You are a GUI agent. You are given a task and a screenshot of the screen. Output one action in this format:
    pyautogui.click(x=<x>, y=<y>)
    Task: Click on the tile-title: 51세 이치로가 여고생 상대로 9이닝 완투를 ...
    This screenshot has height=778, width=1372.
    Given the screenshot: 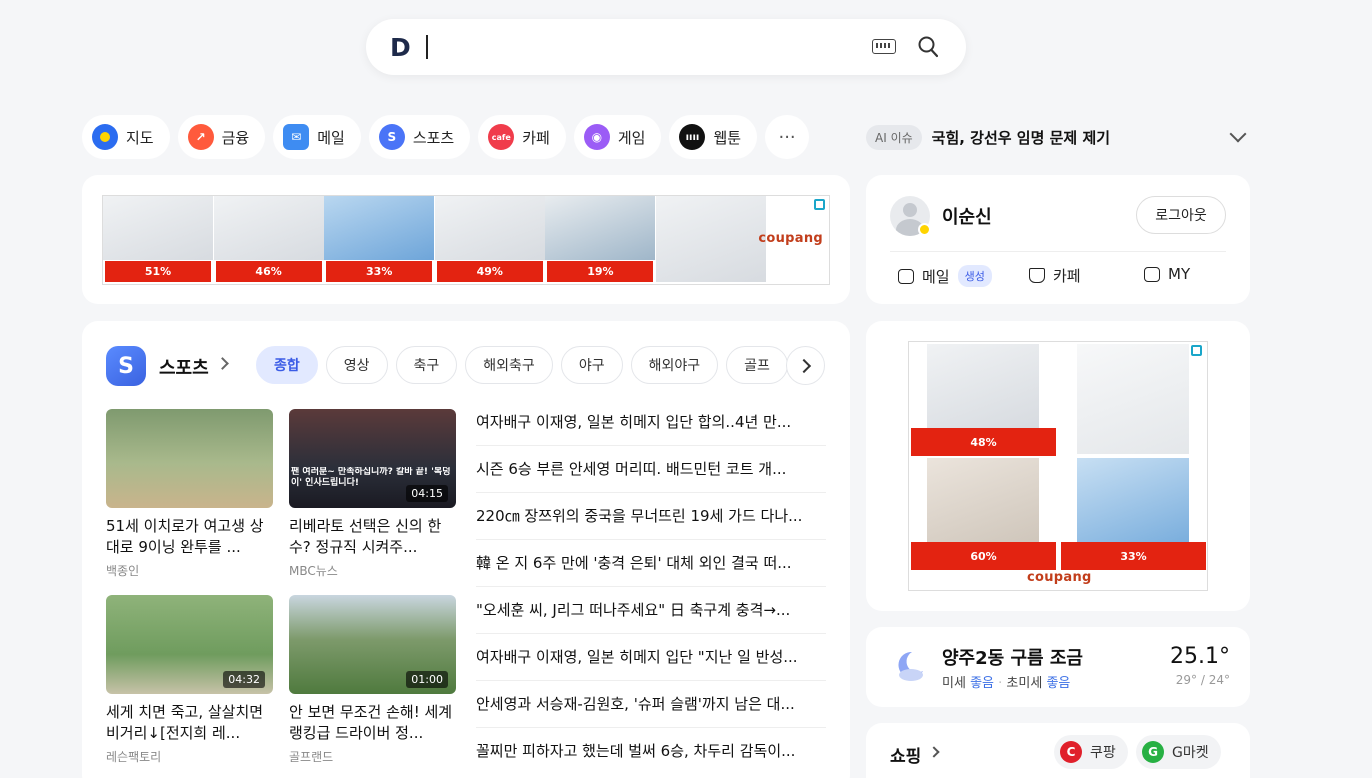 What is the action you would take?
    pyautogui.click(x=190, y=537)
    